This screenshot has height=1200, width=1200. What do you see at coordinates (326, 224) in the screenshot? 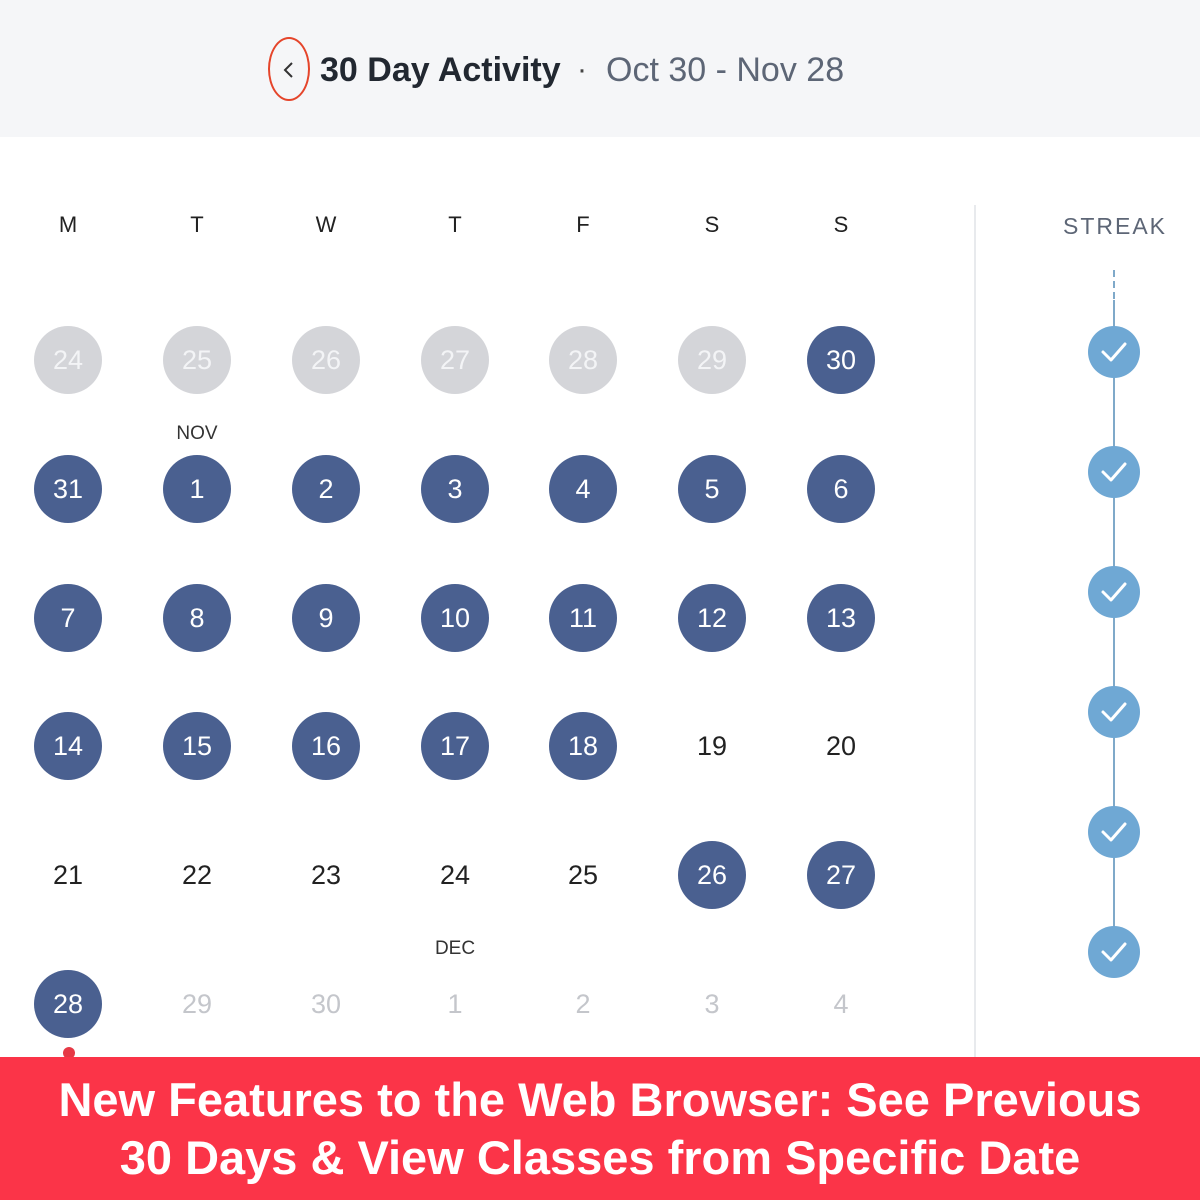
I see `weekday-label: W` at bounding box center [326, 224].